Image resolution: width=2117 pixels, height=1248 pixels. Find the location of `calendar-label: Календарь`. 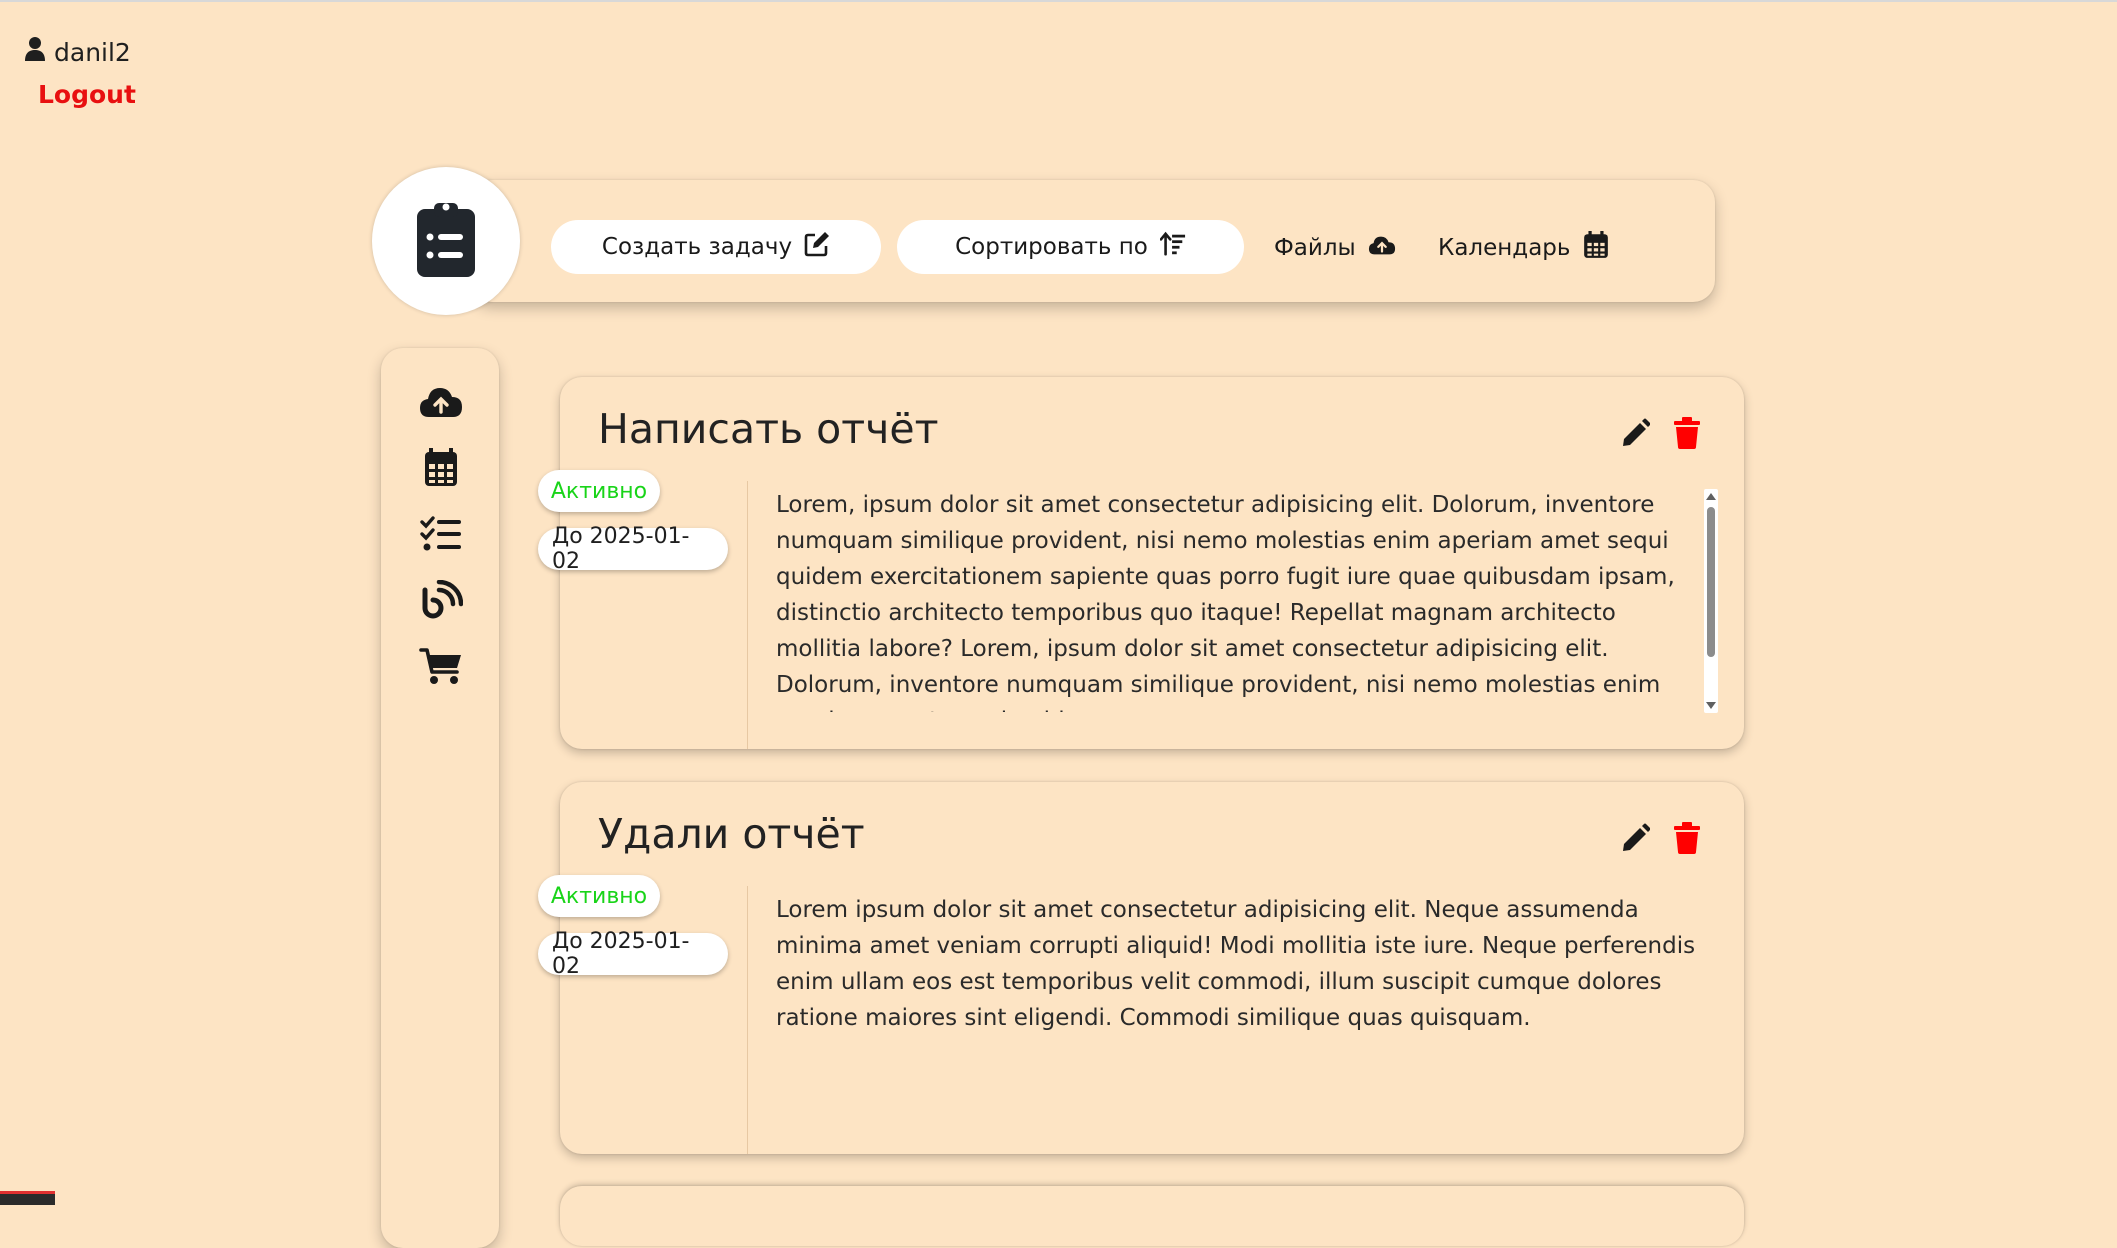

calendar-label: Календарь is located at coordinates (1504, 248).